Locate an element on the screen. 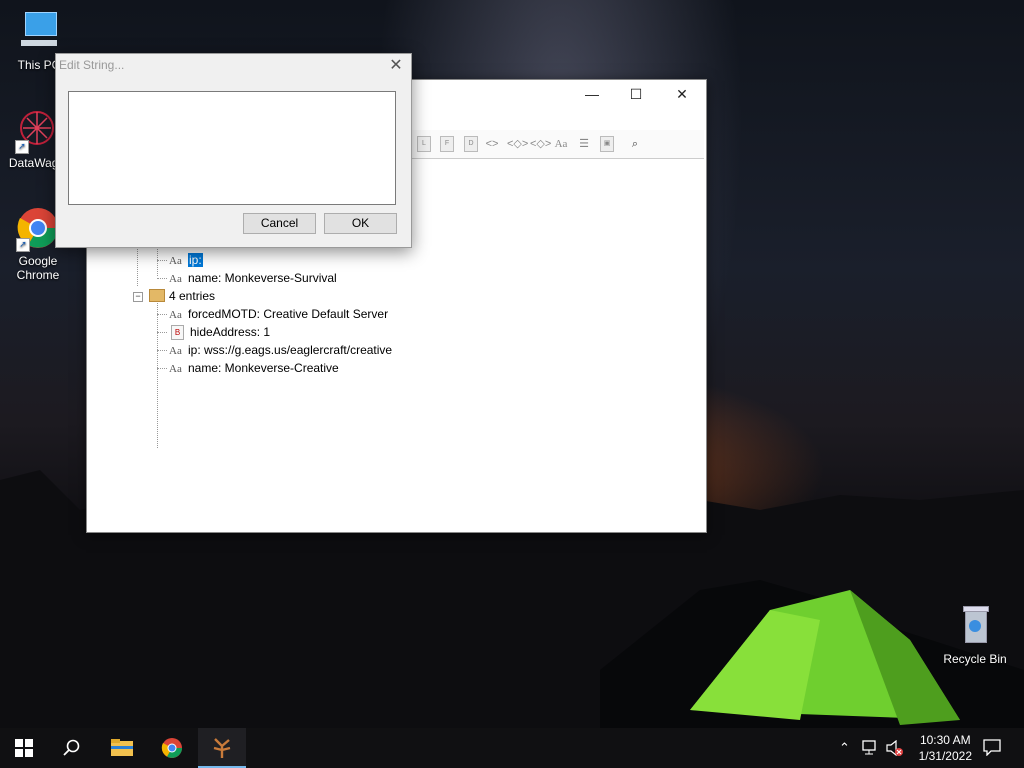 Image resolution: width=1024 pixels, height=768 pixels. recycle-bin-icon is located at coordinates (975, 626).